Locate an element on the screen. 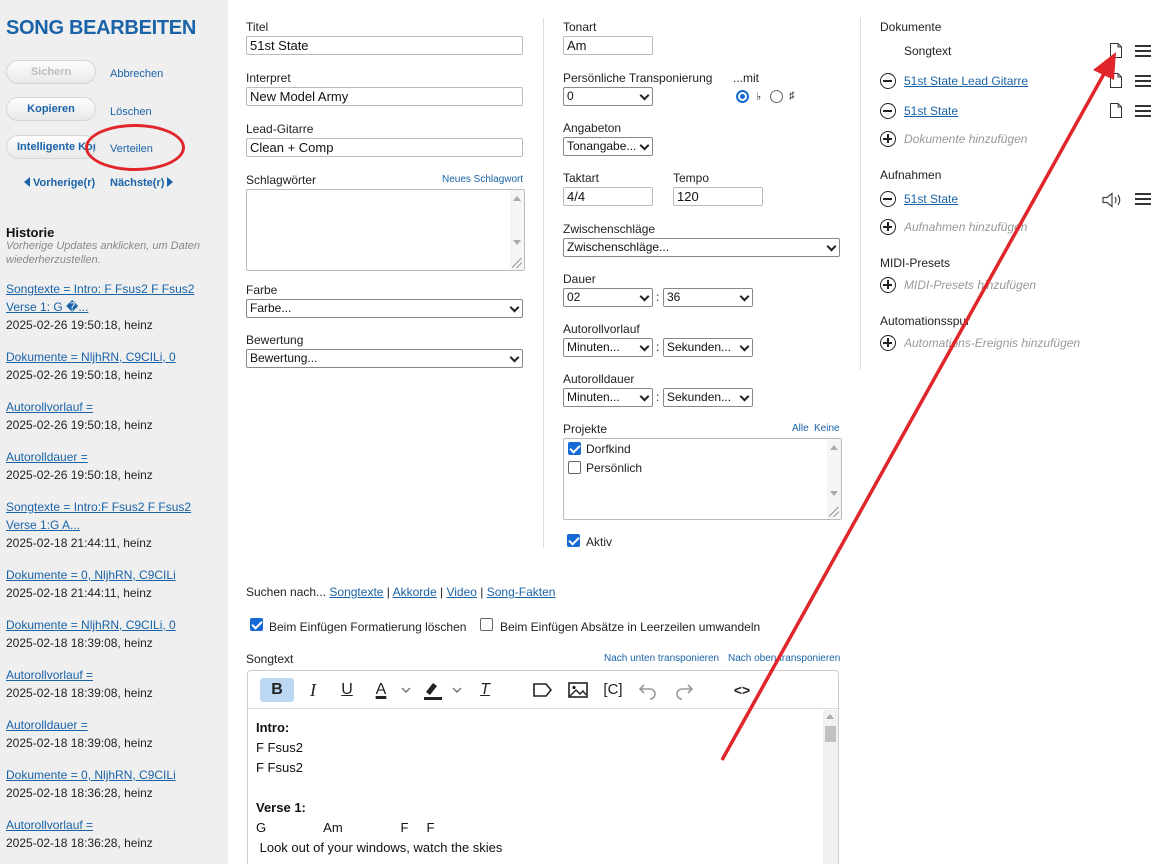  save-button: Sichern is located at coordinates (51, 72).